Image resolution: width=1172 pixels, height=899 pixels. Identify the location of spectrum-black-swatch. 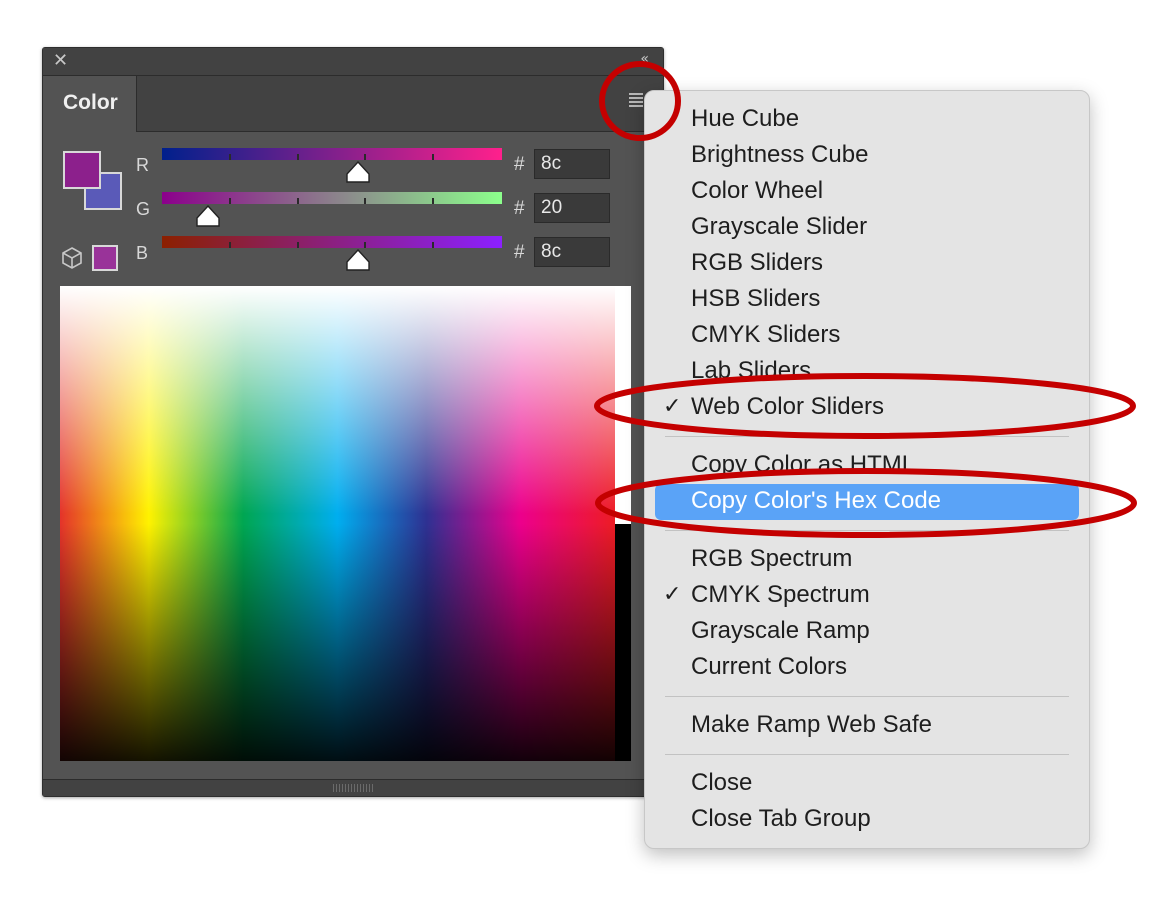
(623, 642).